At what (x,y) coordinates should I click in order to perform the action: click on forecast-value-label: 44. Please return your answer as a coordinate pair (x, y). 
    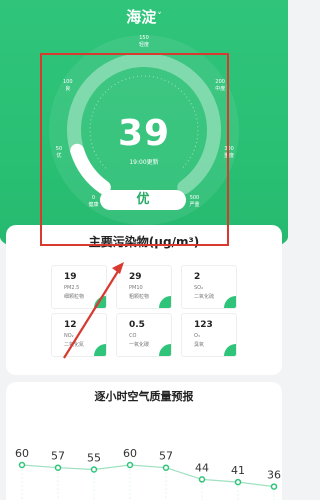
    Looking at the image, I should click on (202, 467).